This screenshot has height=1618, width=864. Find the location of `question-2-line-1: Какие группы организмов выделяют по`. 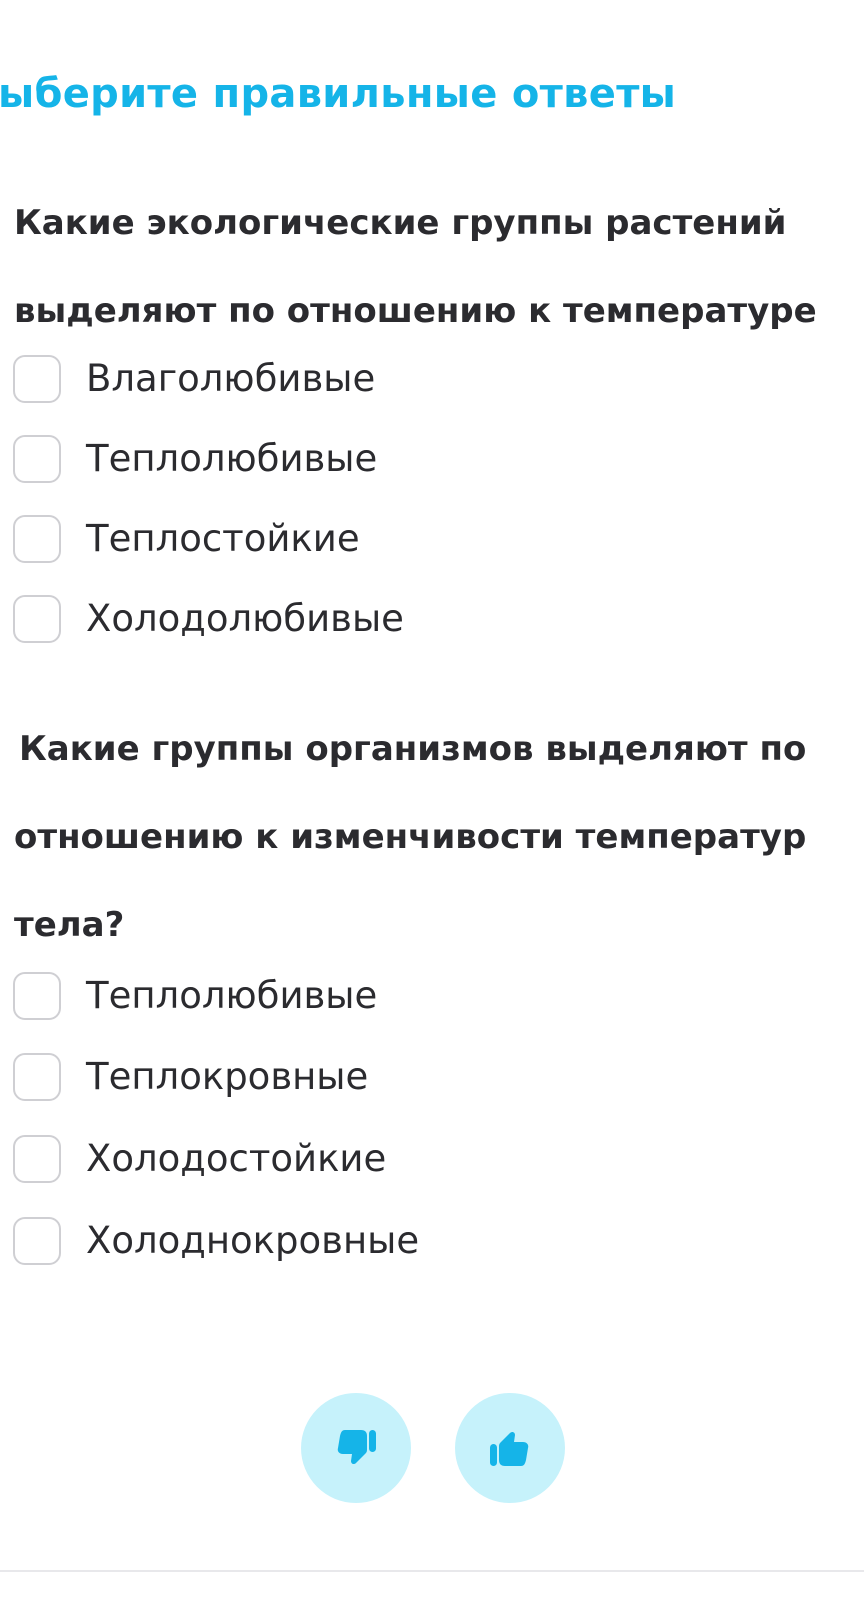

question-2-line-1: Какие группы организмов выделяют по is located at coordinates (413, 749).